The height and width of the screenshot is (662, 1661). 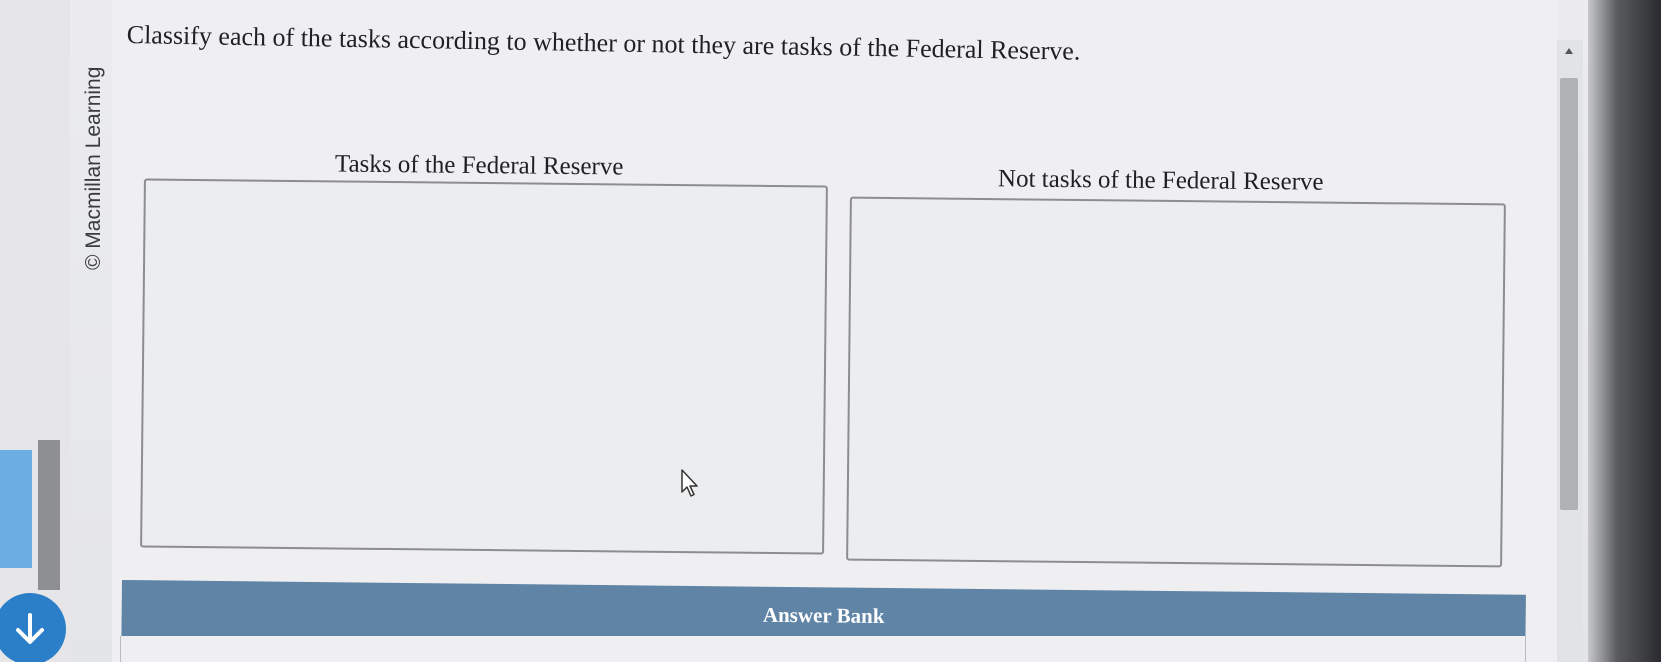 What do you see at coordinates (1624, 331) in the screenshot?
I see `screen-bezel` at bounding box center [1624, 331].